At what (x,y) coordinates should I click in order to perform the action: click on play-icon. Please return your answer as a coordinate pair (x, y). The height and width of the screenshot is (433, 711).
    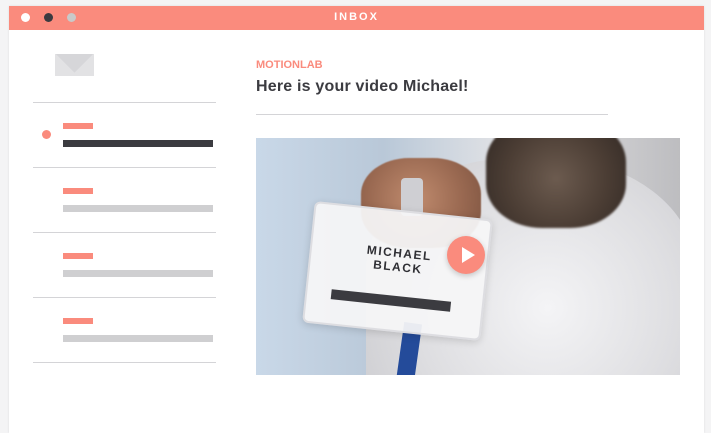
    Looking at the image, I should click on (466, 255).